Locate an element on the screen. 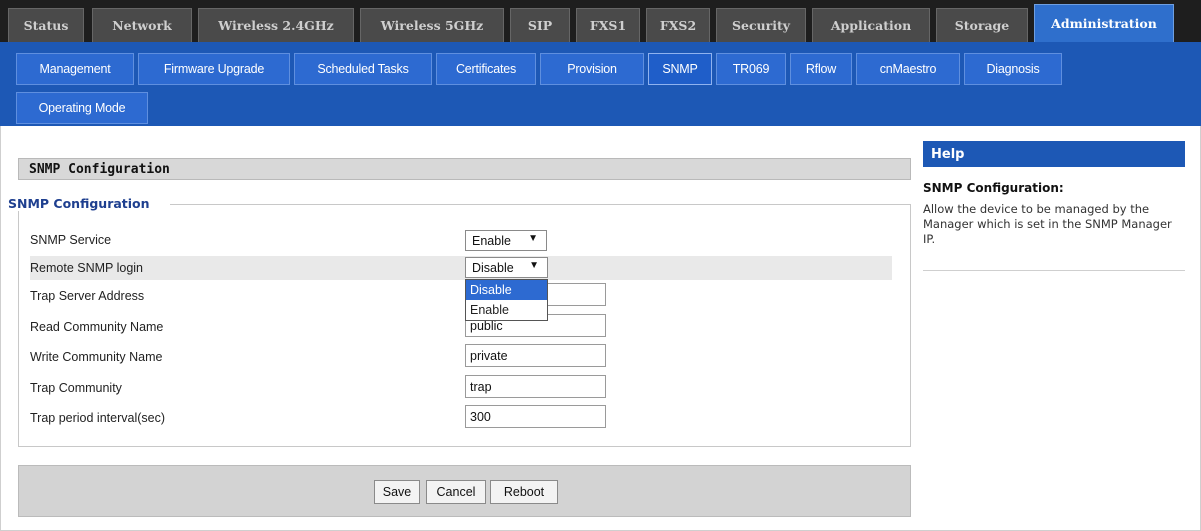  tab-status: Status is located at coordinates (46, 25).